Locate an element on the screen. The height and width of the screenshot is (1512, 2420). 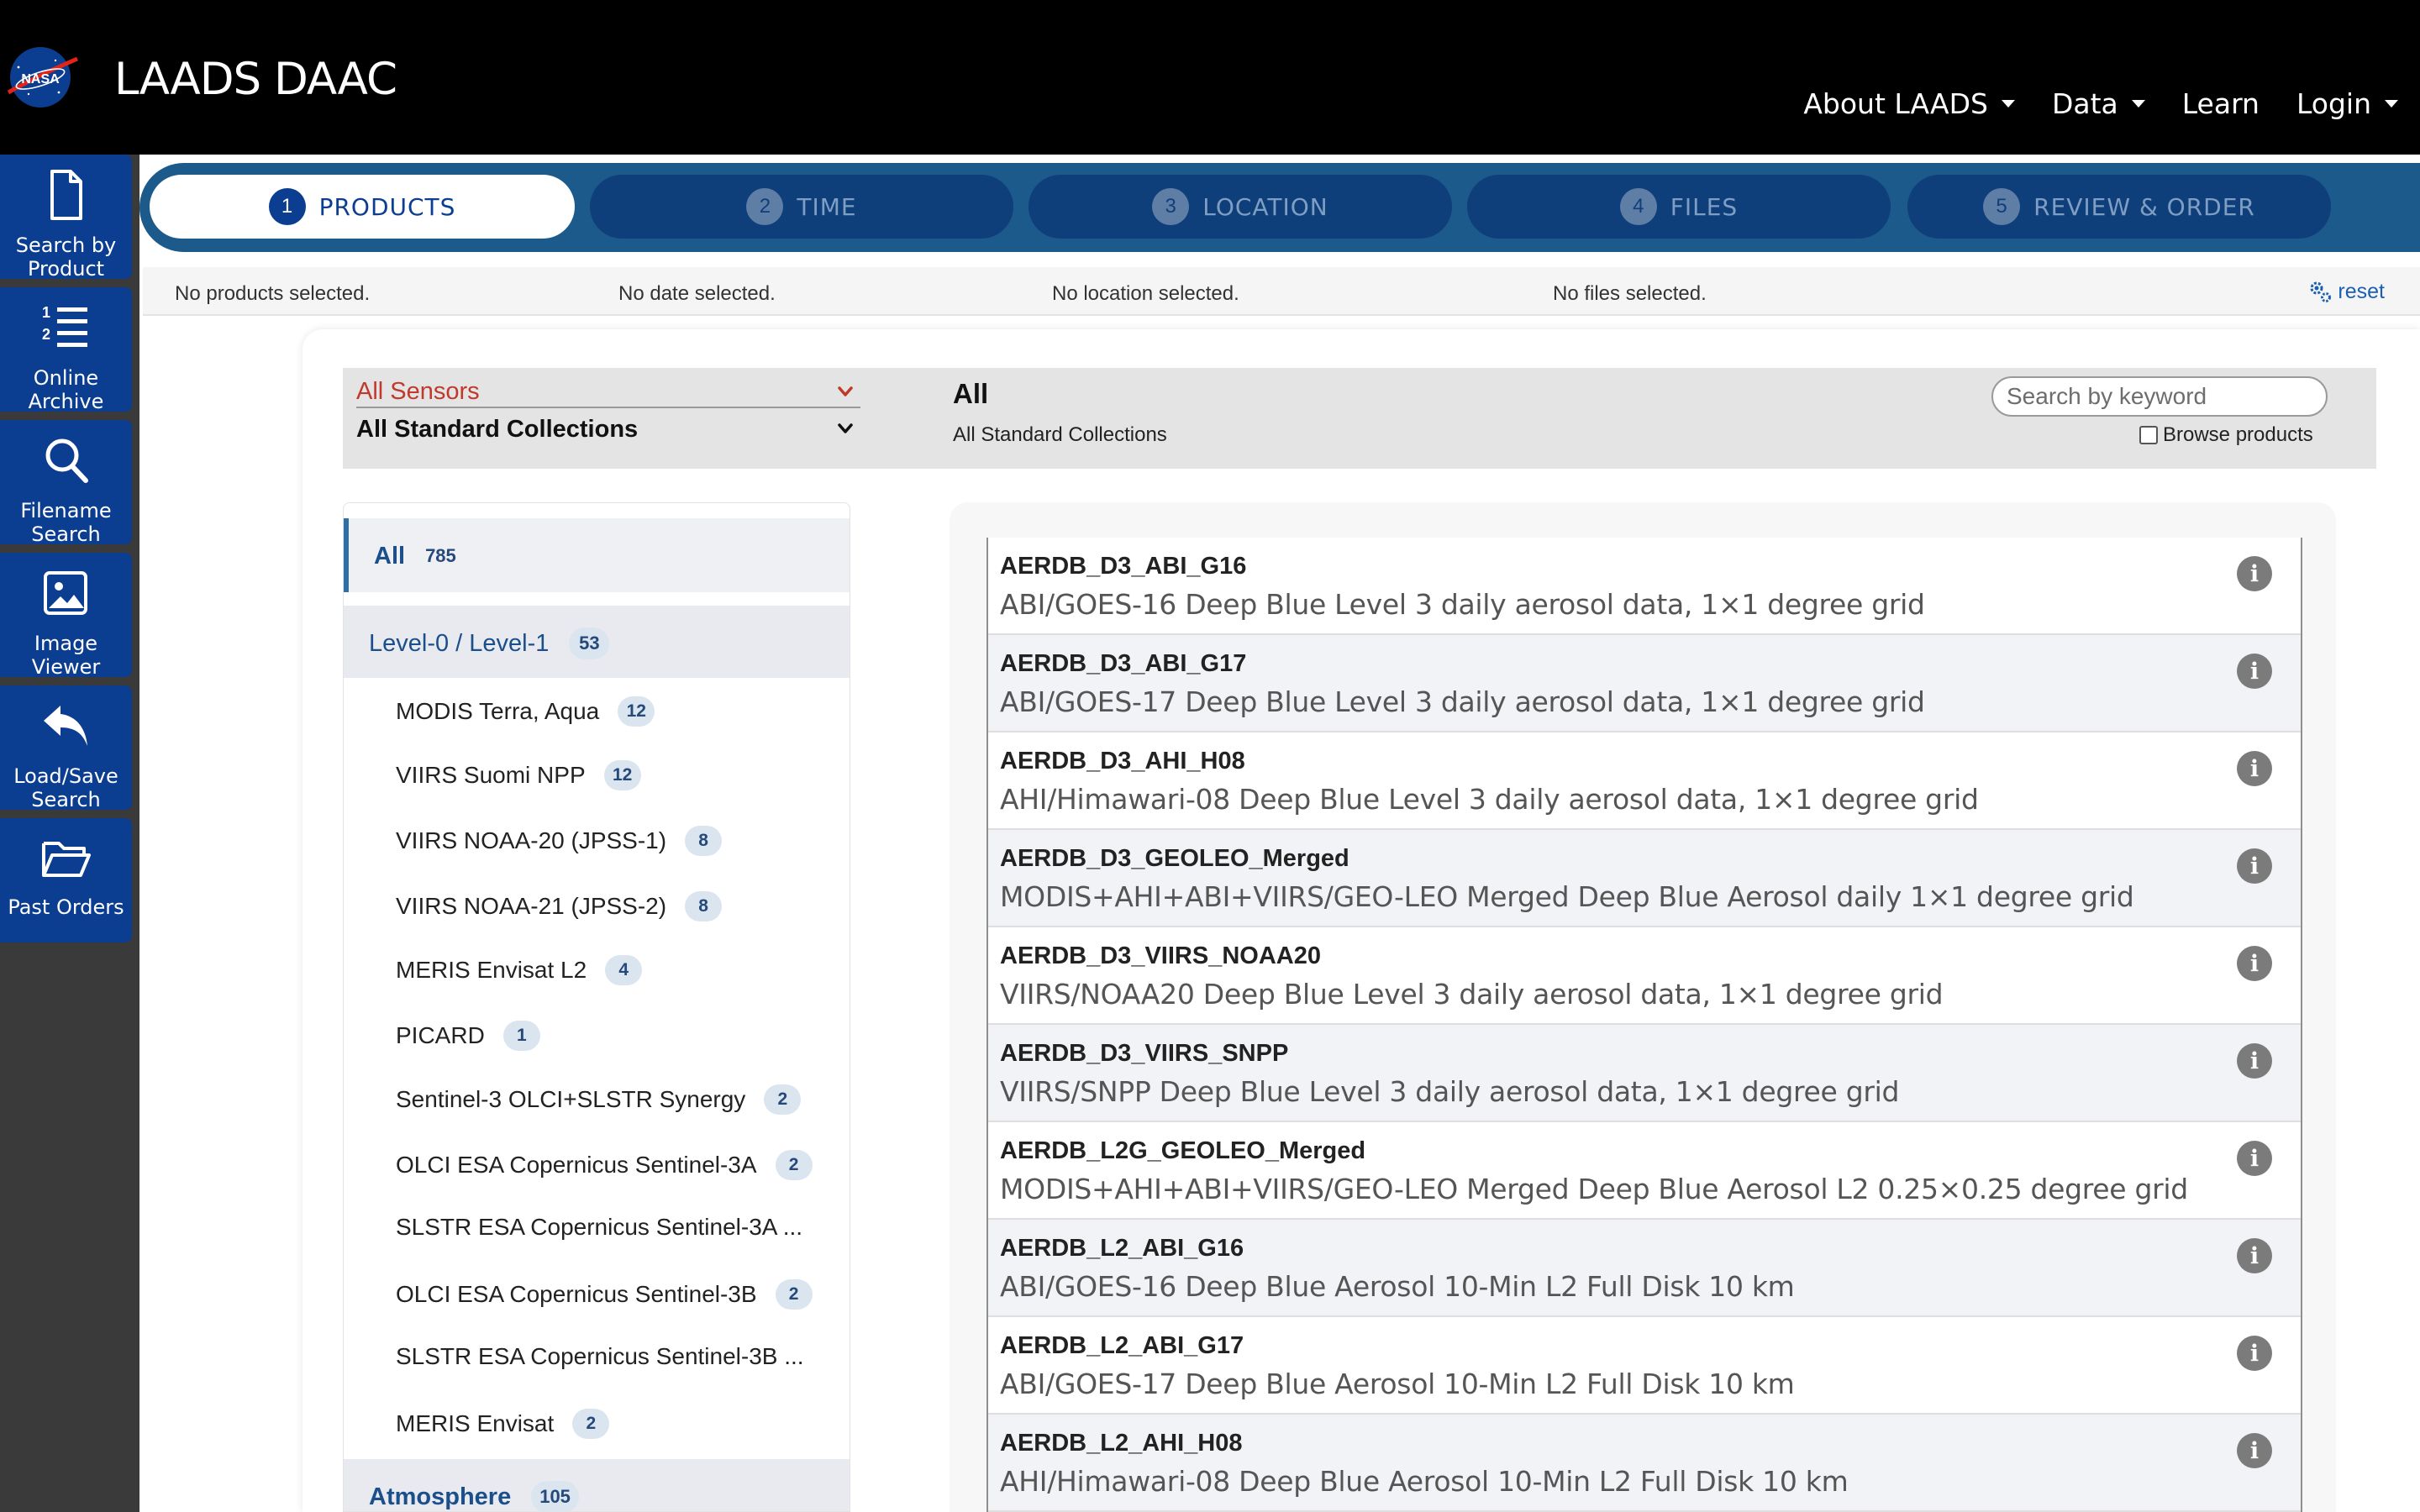
sidebar-label: Load/Save Search is located at coordinates (66, 787).